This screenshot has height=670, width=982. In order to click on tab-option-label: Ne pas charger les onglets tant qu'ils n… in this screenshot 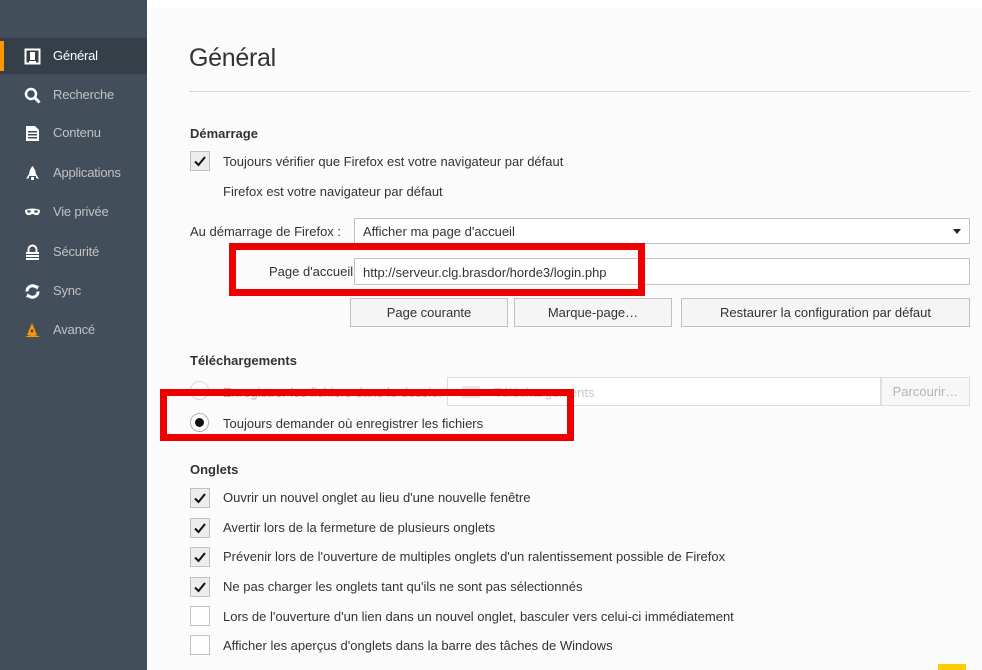, I will do `click(403, 586)`.